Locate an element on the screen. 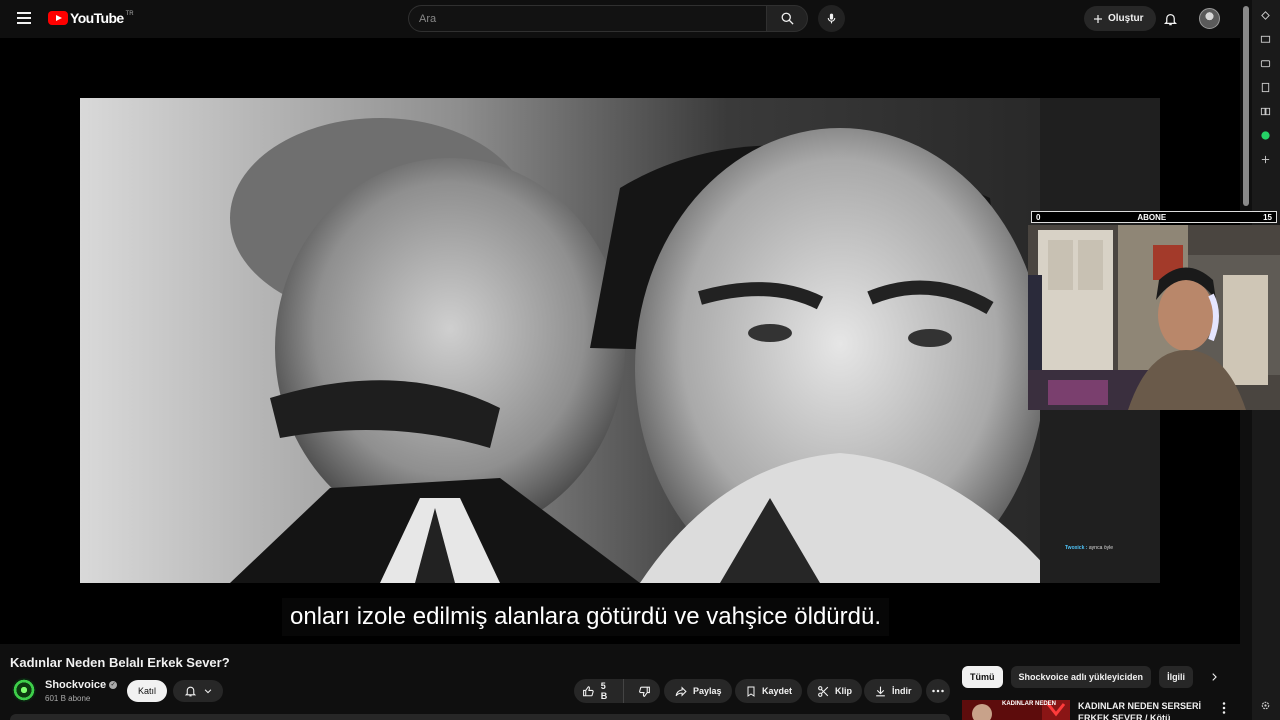  search-icon is located at coordinates (787, 18).